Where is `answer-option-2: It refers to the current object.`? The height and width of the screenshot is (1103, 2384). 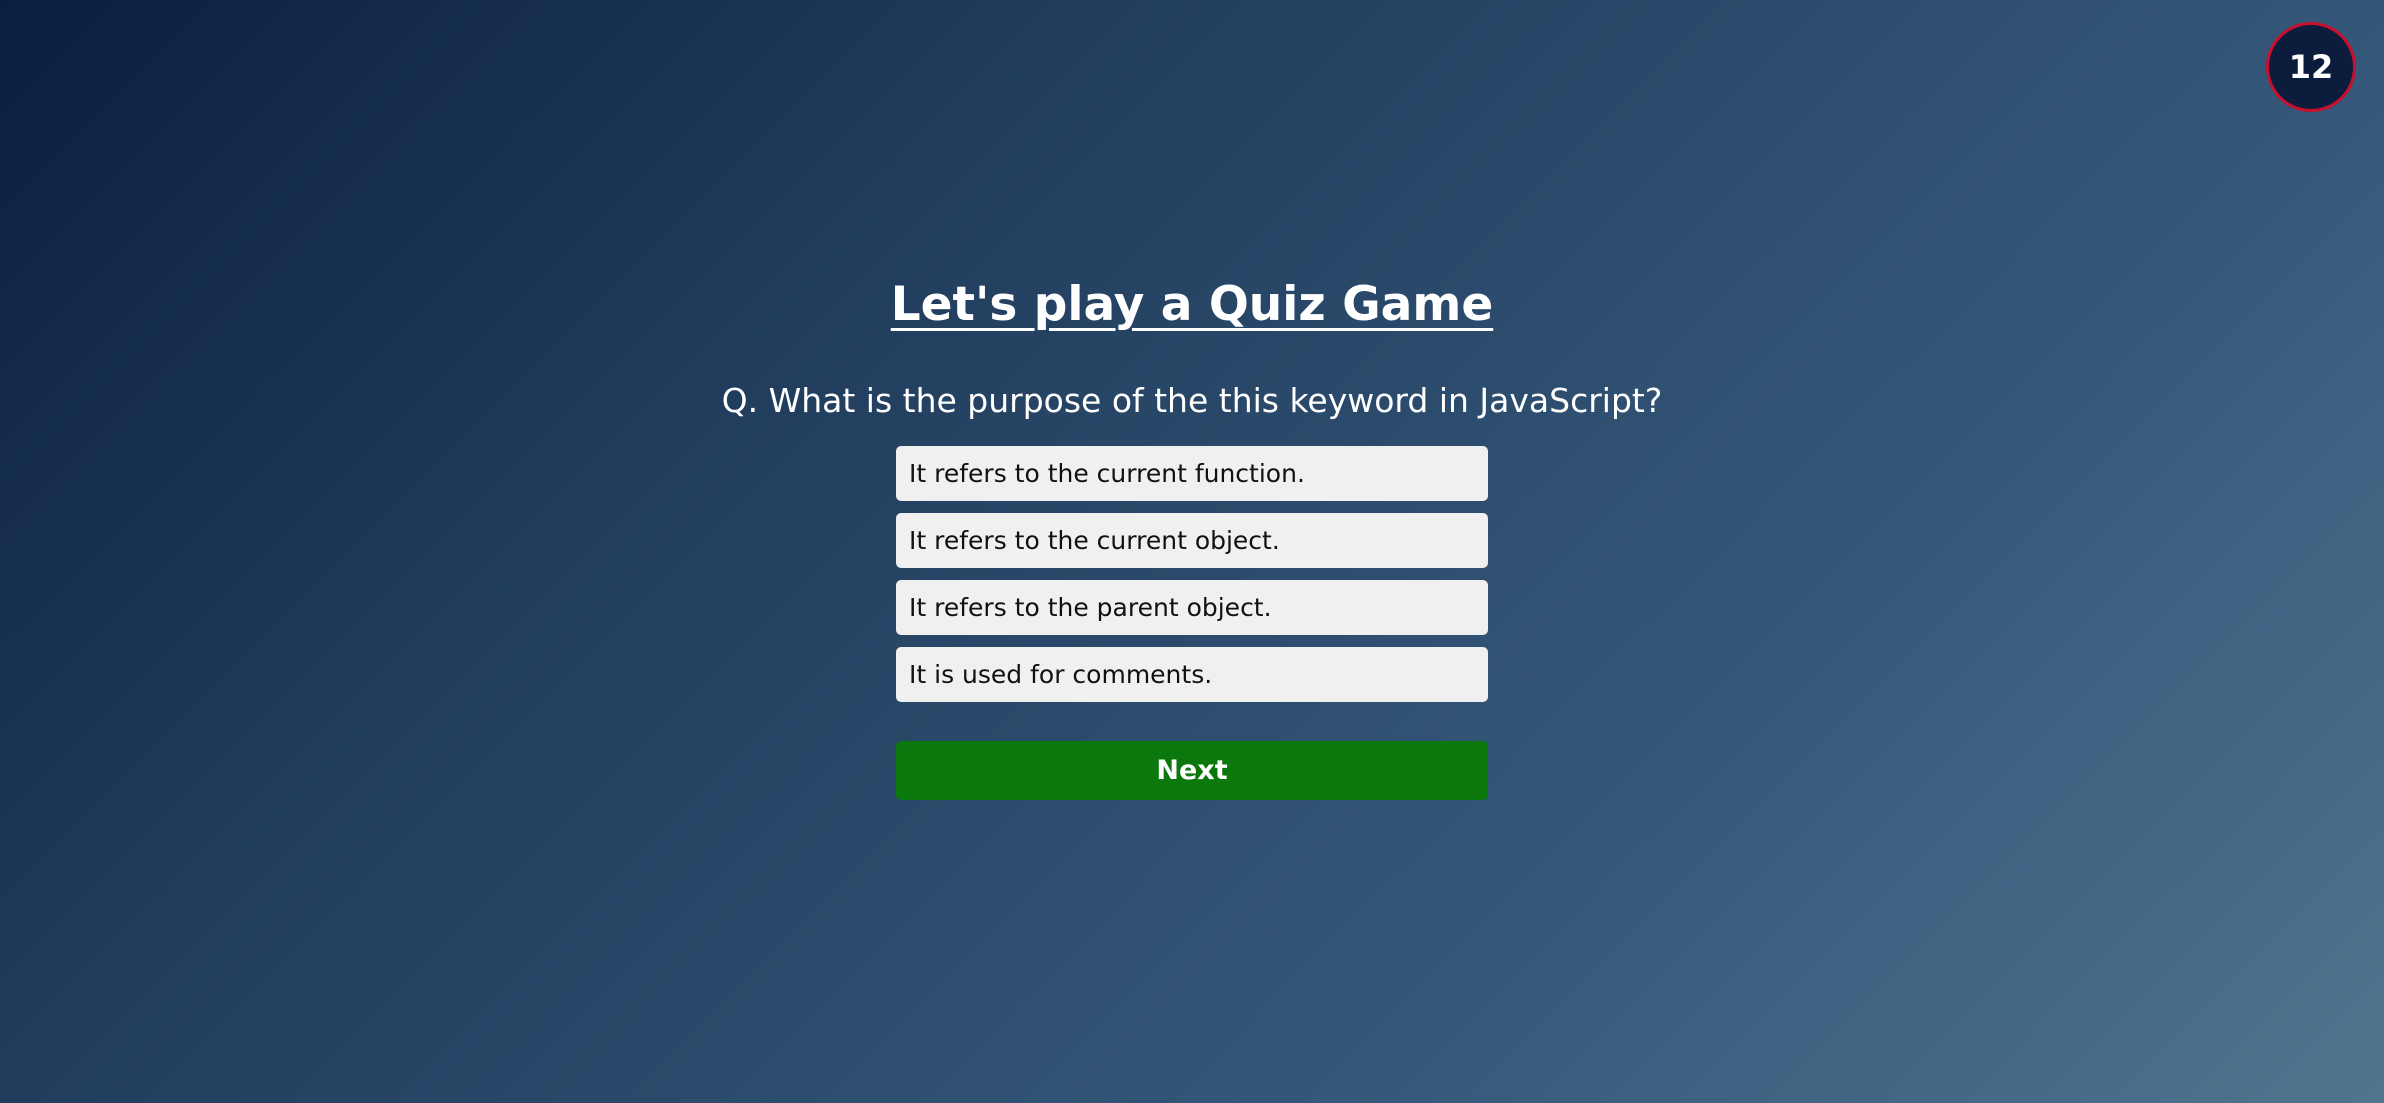
answer-option-2: It refers to the current object. is located at coordinates (1192, 540).